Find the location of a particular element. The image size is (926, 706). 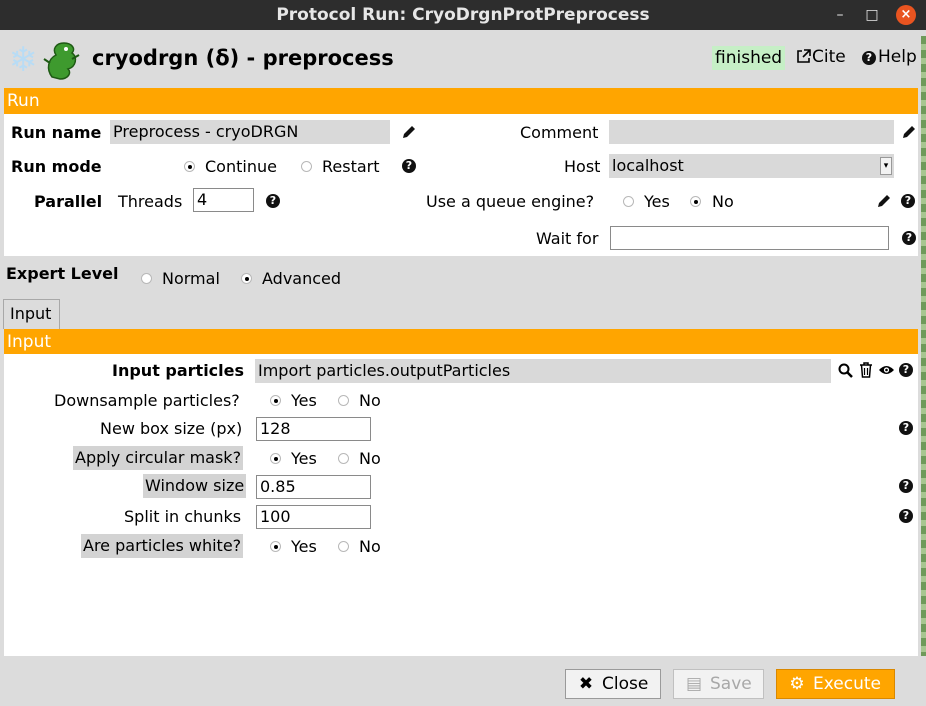

expert-advanced-label: Advanced is located at coordinates (302, 278).